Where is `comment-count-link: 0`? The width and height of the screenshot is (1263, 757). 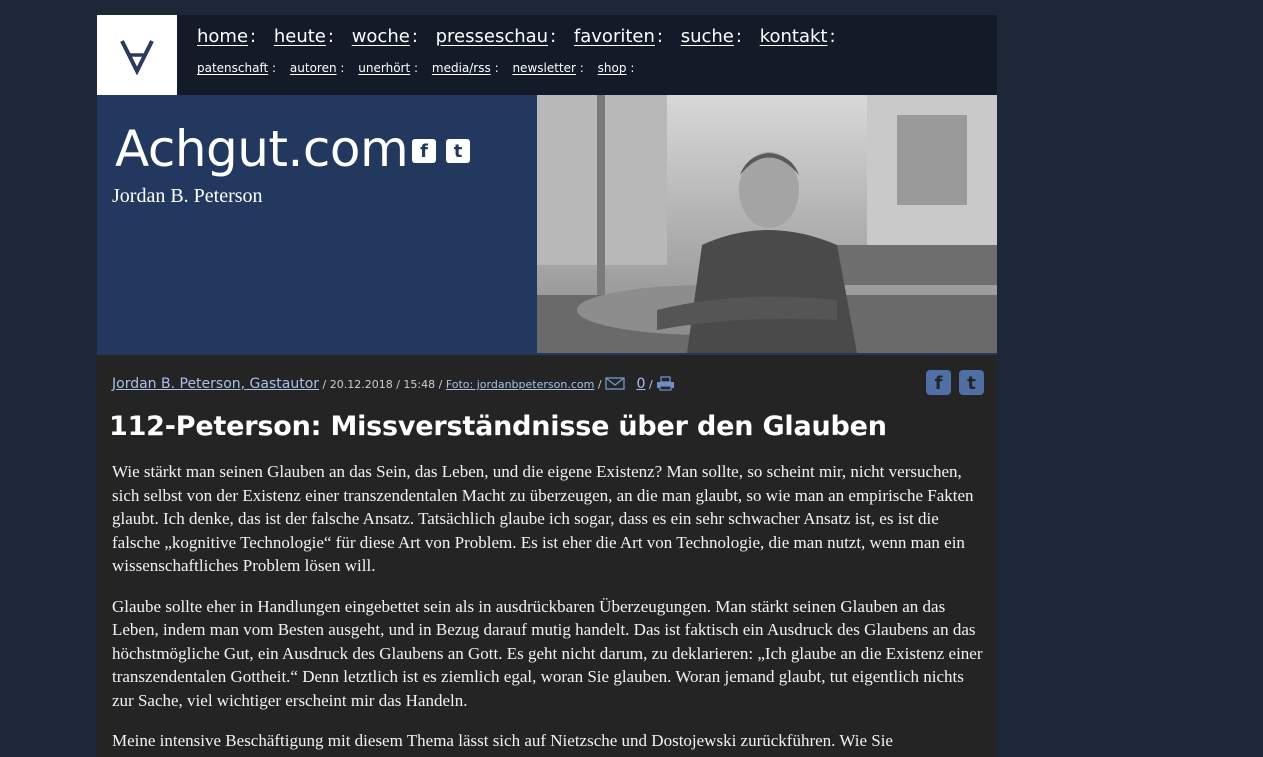 comment-count-link: 0 is located at coordinates (641, 384).